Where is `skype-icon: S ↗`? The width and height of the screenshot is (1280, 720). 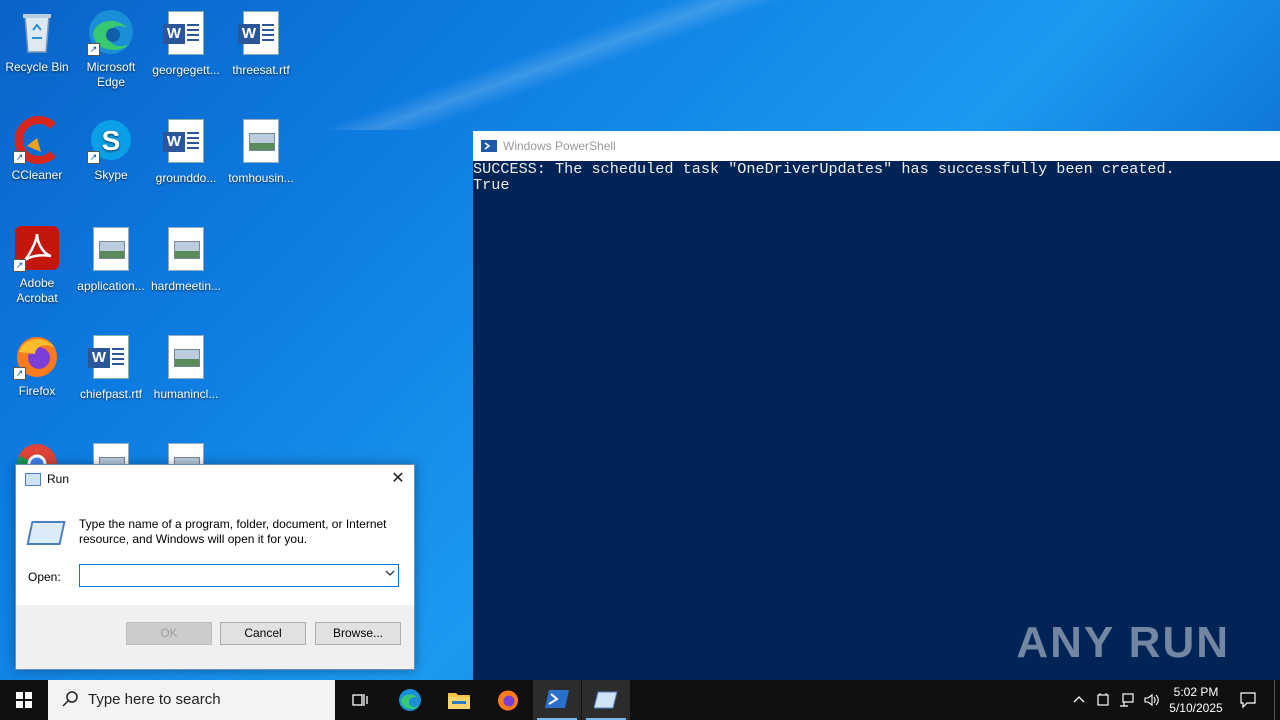 skype-icon: S ↗ is located at coordinates (111, 140).